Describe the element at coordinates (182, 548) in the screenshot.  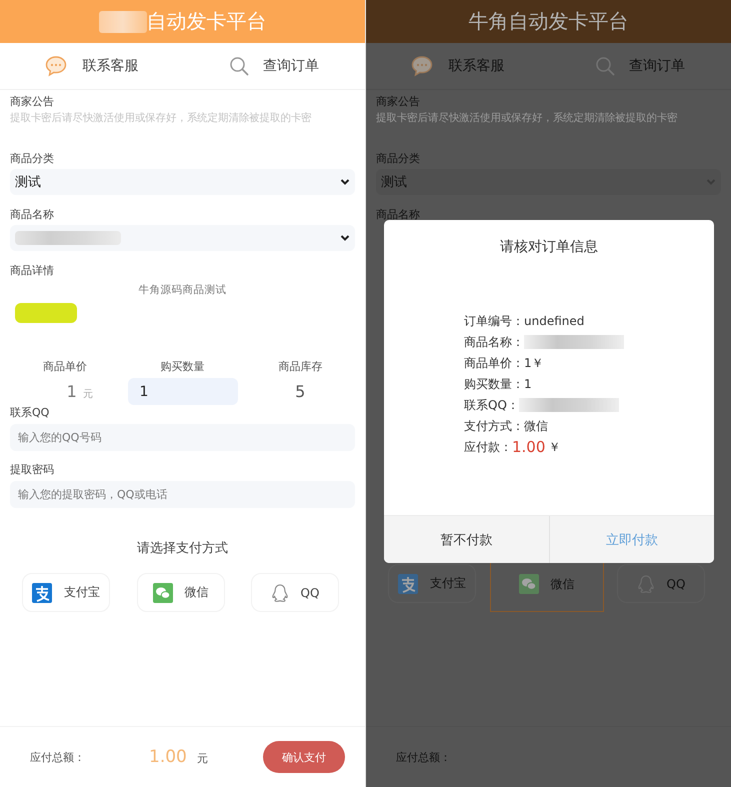
I see `payment-prompt: 请选择支付方式` at that location.